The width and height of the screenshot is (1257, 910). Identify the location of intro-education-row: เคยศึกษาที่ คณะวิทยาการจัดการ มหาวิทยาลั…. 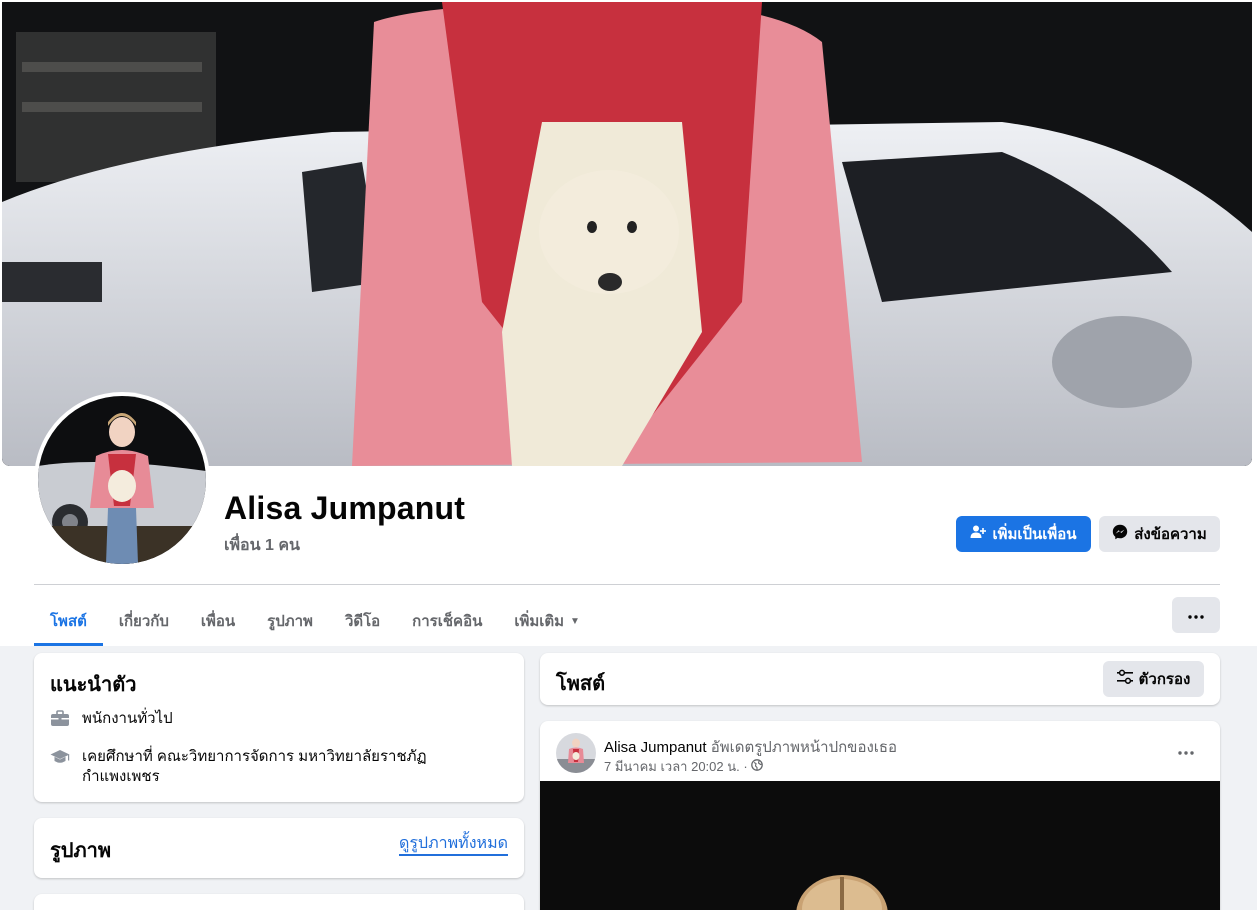
(260, 767).